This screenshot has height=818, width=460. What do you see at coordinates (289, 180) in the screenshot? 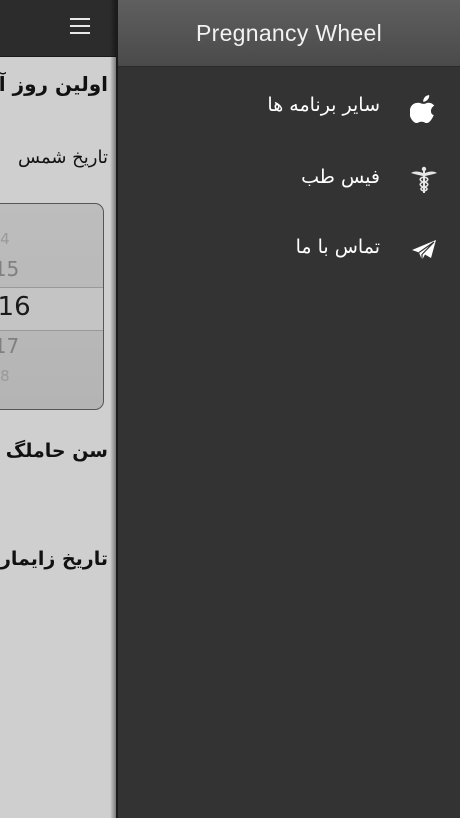
I see `menu-item-face-tebb: فیس طب` at bounding box center [289, 180].